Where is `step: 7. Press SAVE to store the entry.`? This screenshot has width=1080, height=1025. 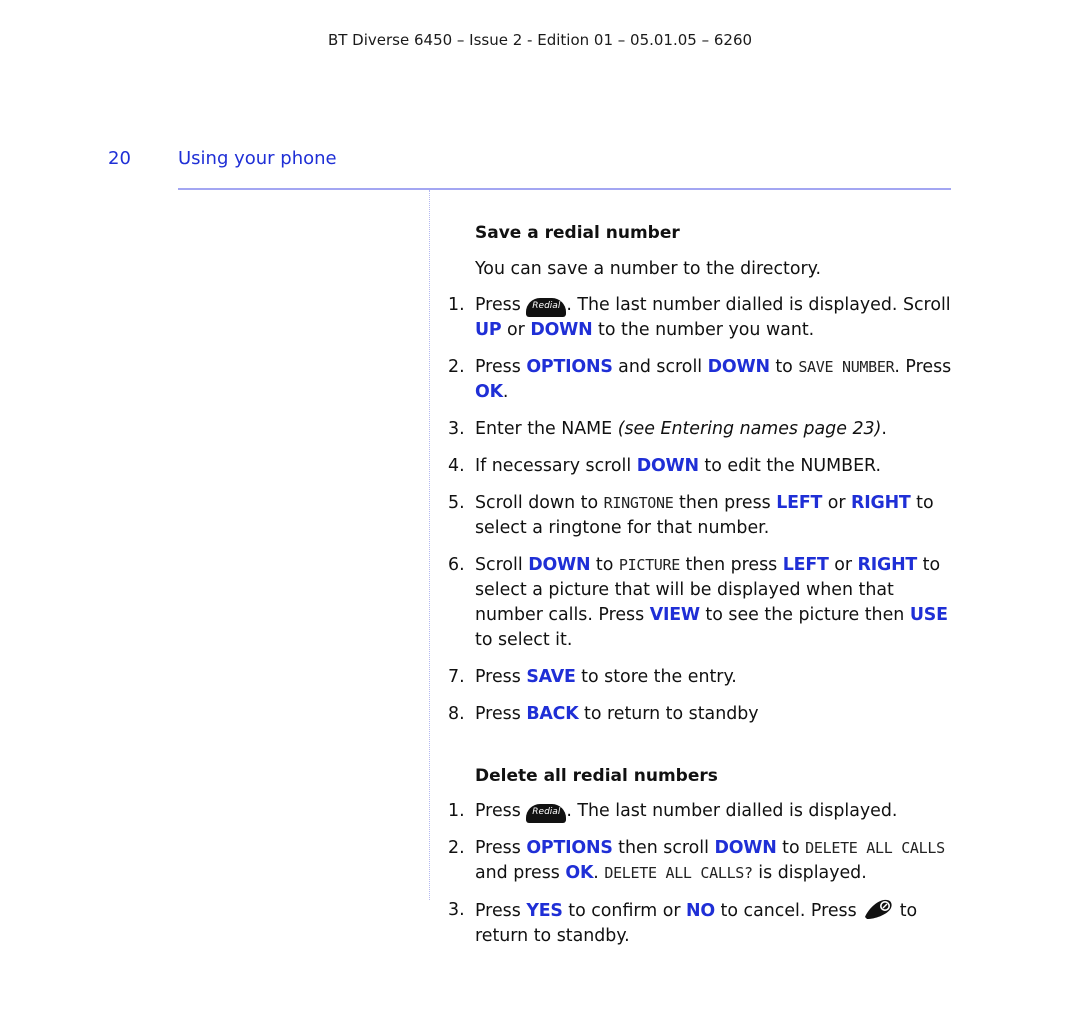
step: 7. Press SAVE to store the entry. is located at coordinates (592, 677).